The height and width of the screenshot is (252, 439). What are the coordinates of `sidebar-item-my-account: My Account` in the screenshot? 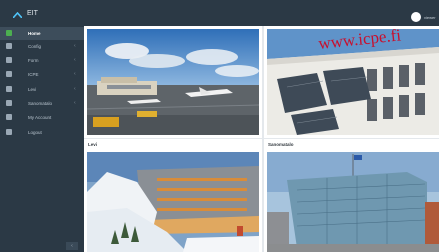 It's located at (42, 117).